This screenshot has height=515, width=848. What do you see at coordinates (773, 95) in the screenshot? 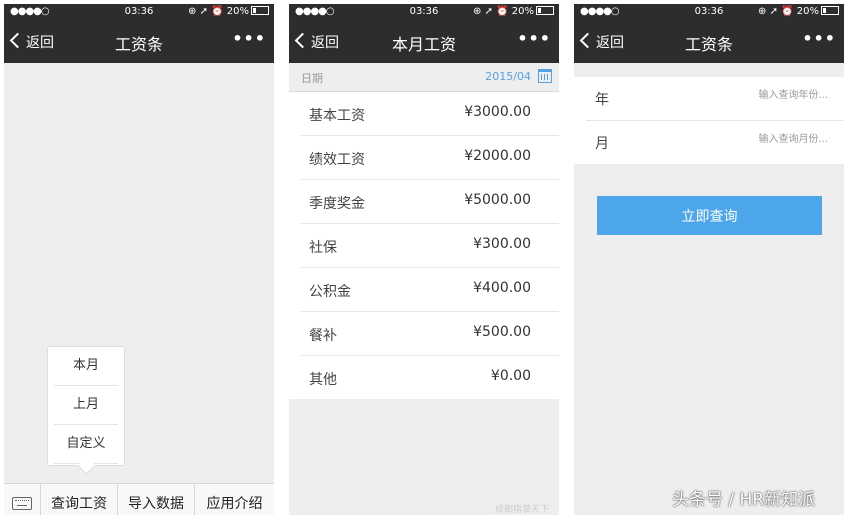
I see `year-input` at bounding box center [773, 95].